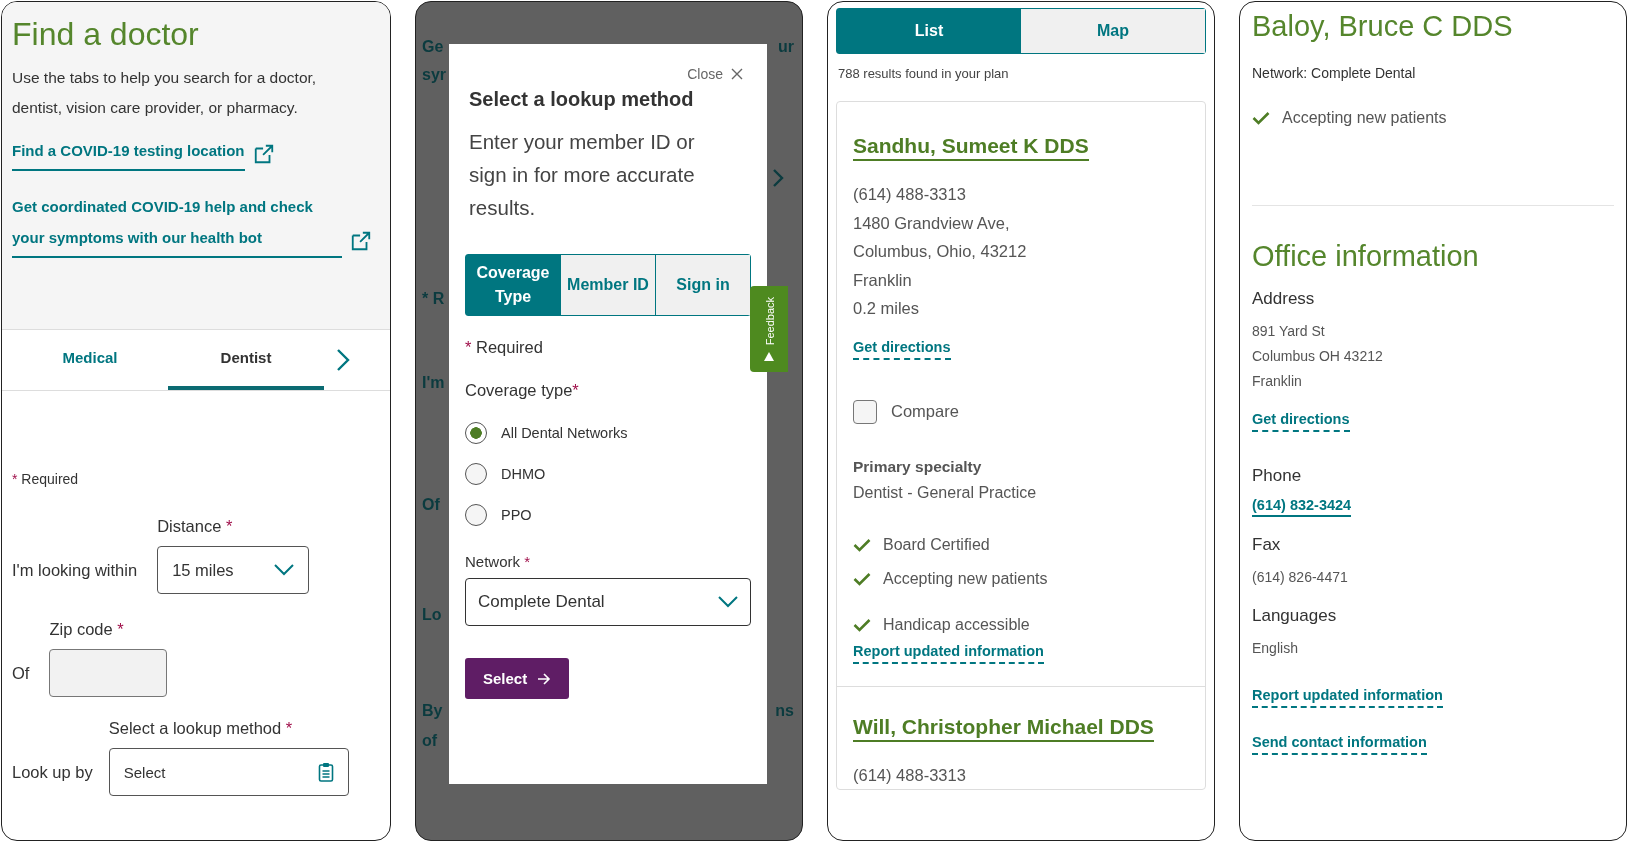  Describe the element at coordinates (498, 561) in the screenshot. I see `field-label: Network *` at that location.